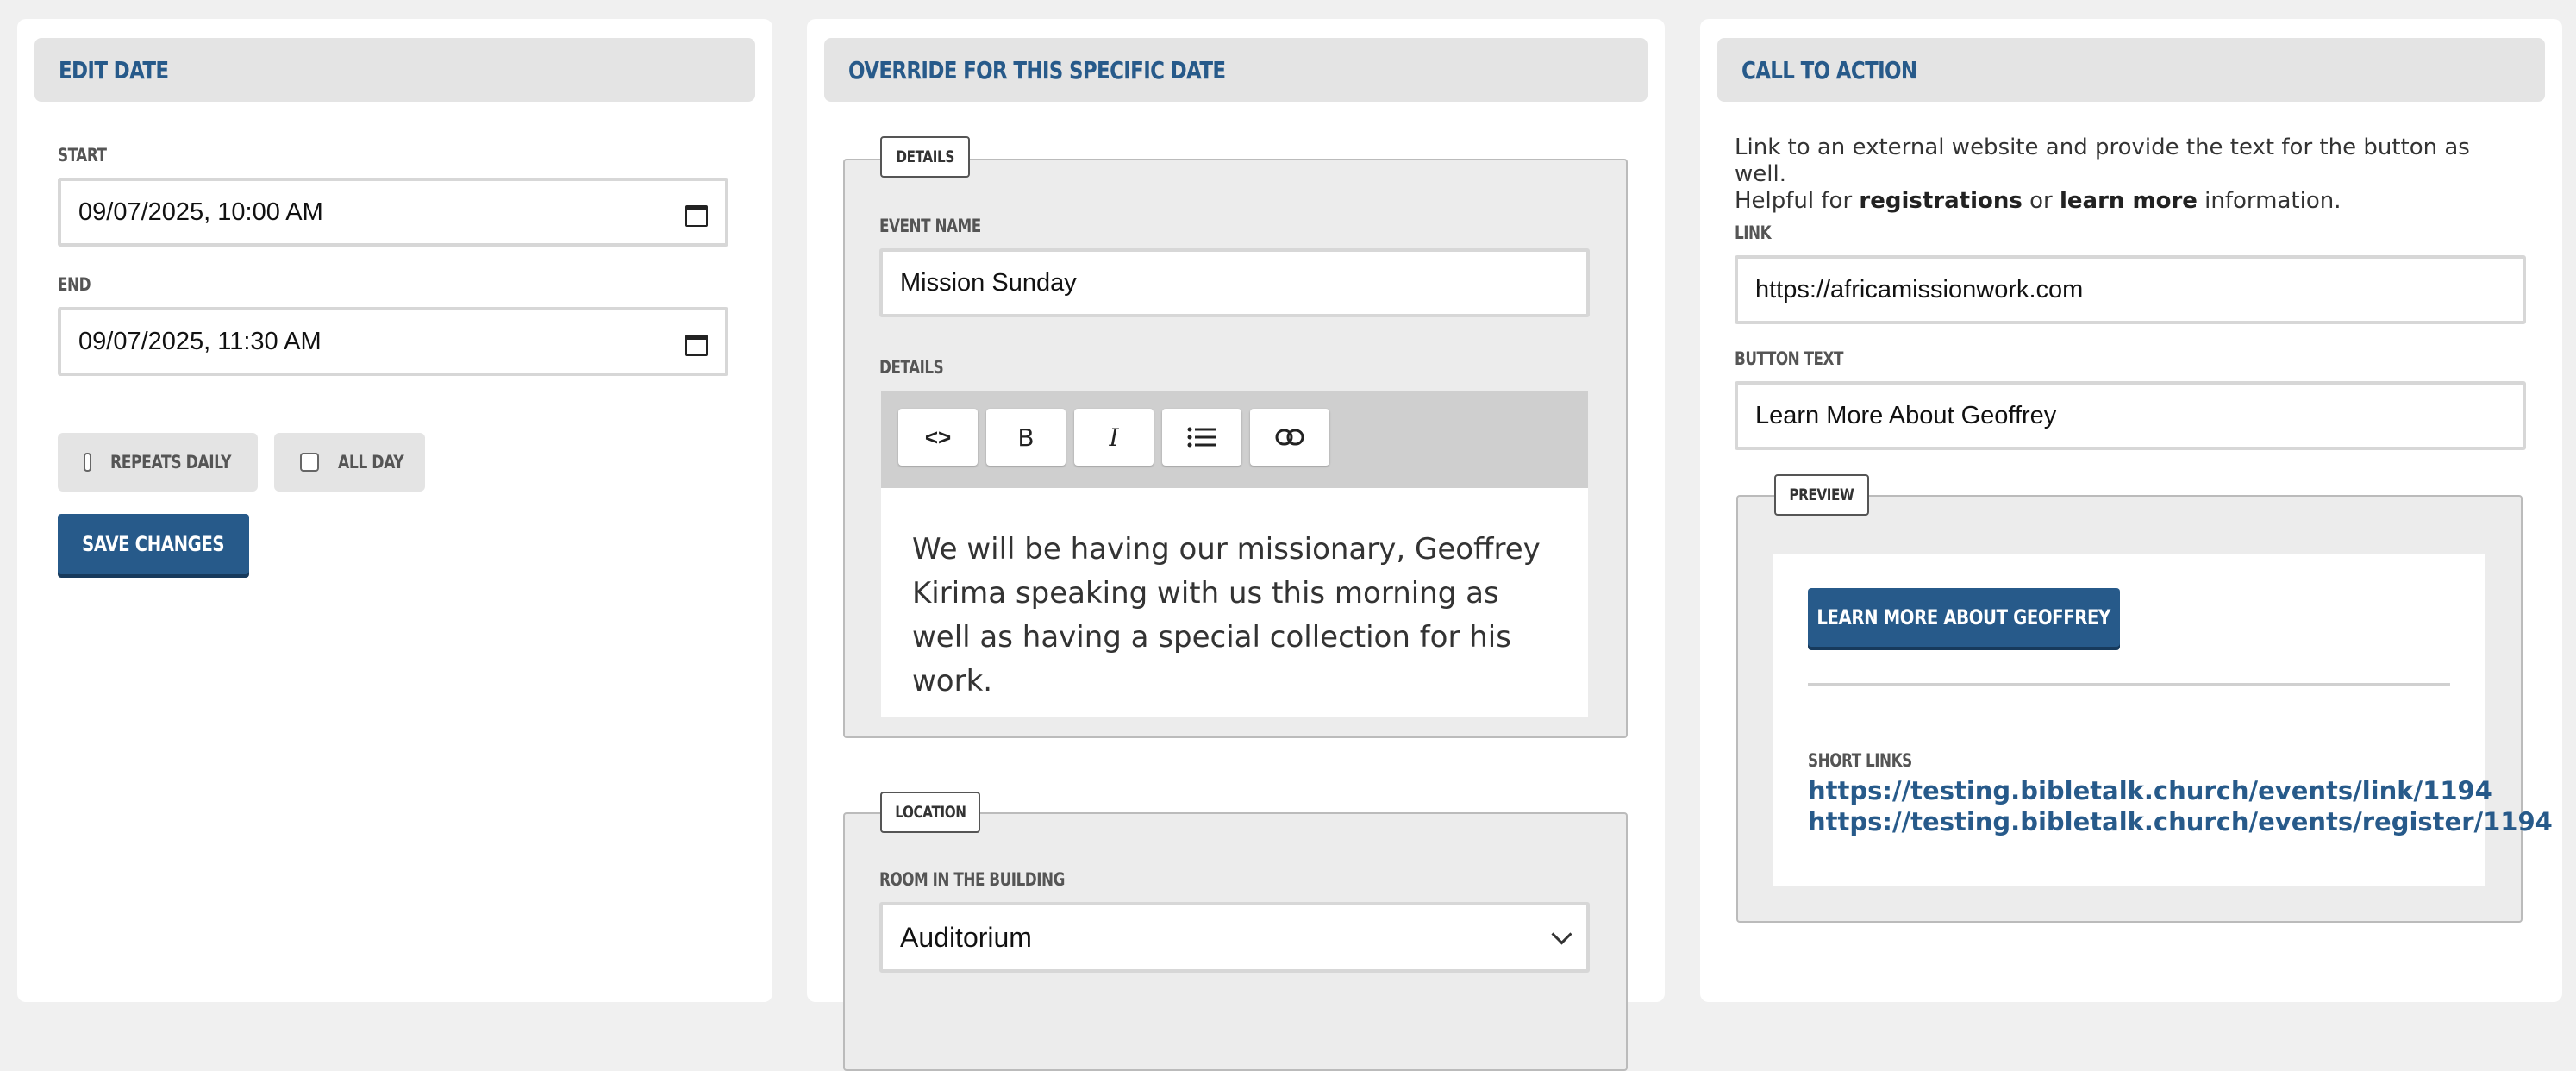  I want to click on start-label: START, so click(82, 155).